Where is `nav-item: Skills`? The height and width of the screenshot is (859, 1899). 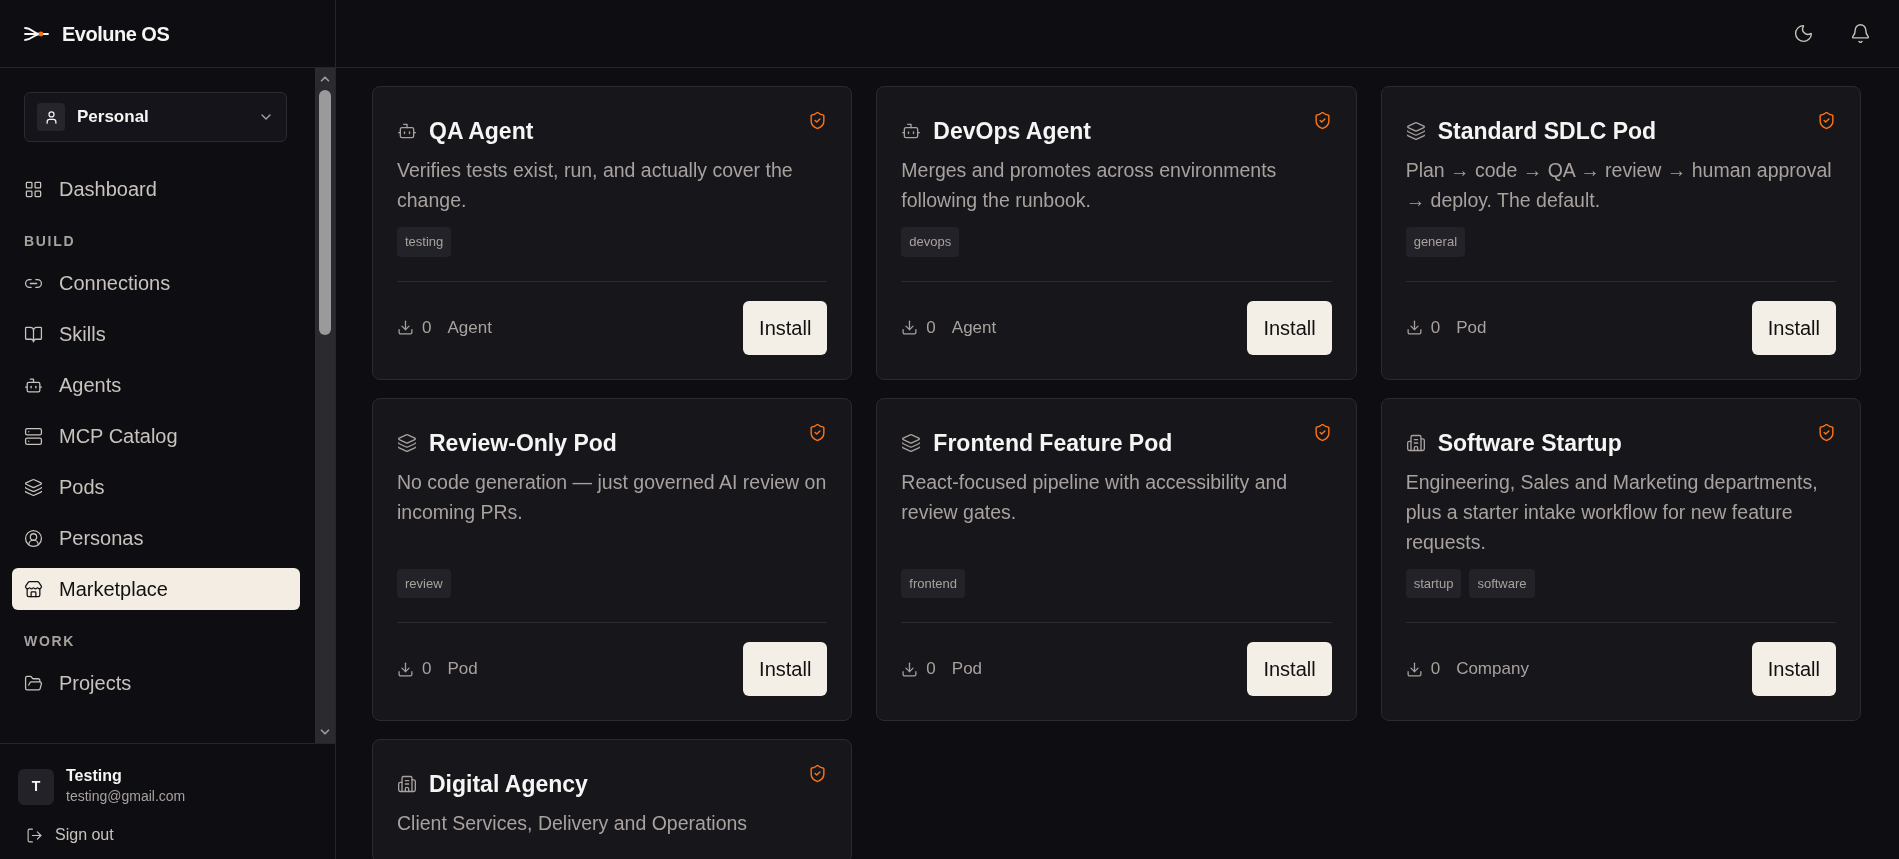 nav-item: Skills is located at coordinates (156, 334).